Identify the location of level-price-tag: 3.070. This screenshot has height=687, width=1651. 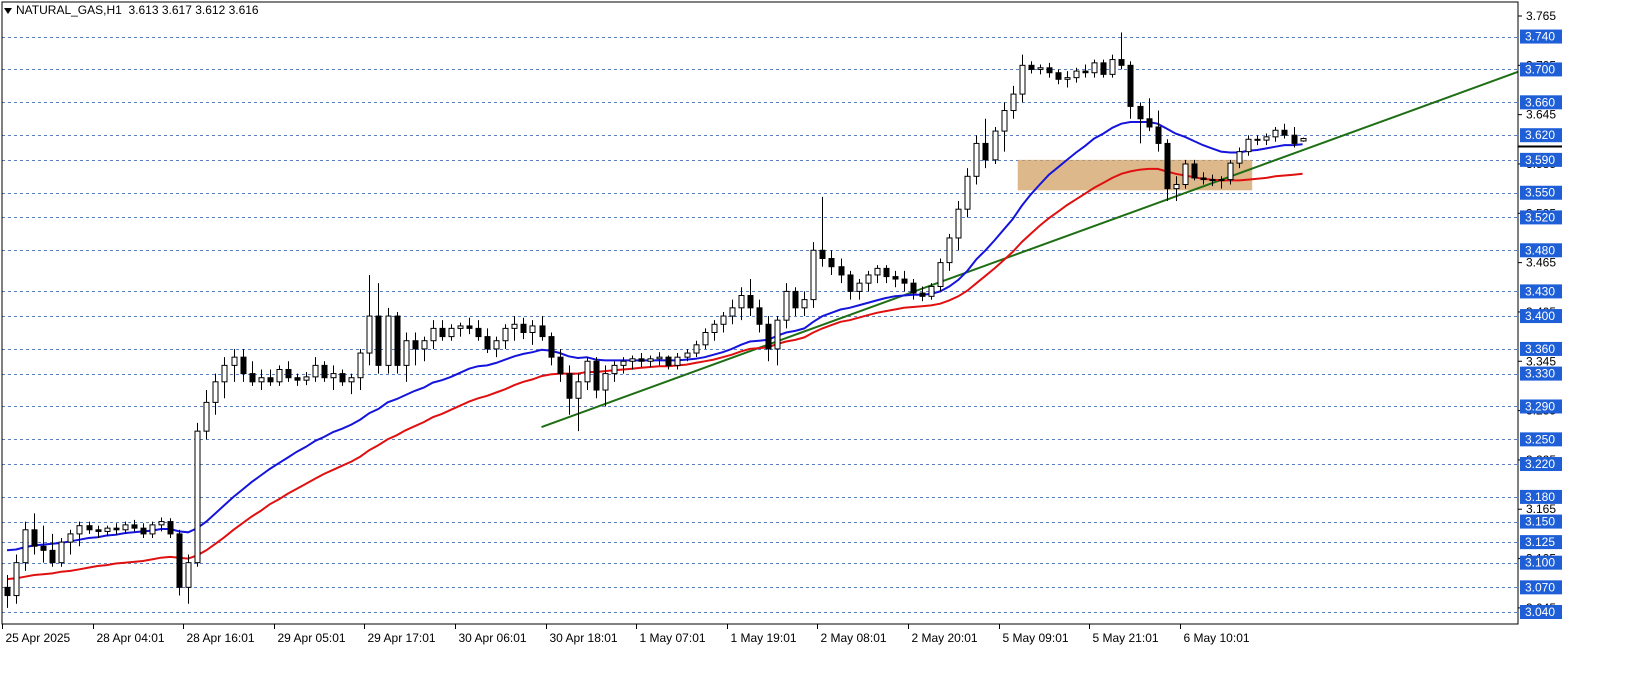
(1541, 587).